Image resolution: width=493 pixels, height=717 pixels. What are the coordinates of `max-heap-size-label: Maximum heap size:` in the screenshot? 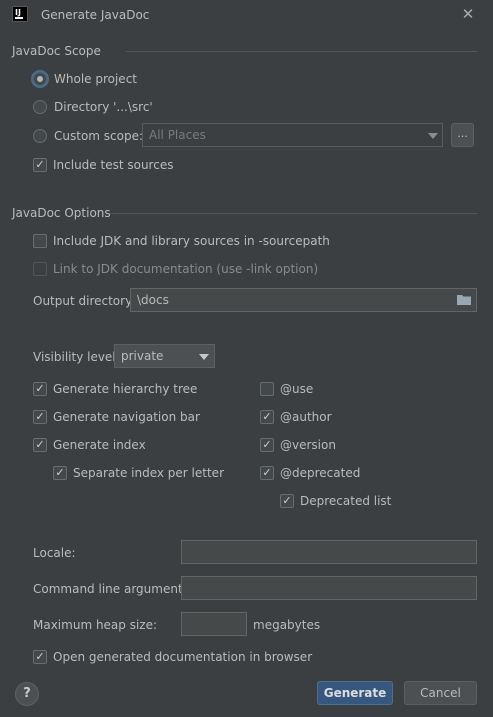 It's located at (95, 625).